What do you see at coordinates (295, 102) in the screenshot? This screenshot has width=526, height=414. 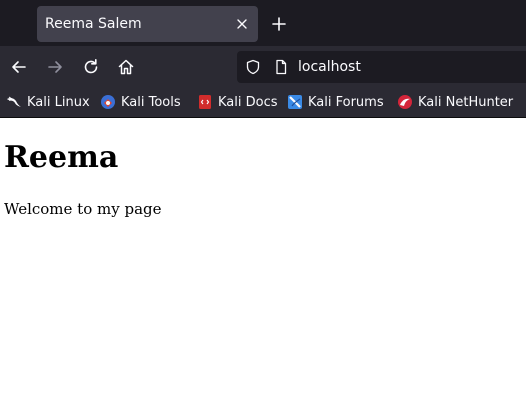 I see `kali-forums-icon` at bounding box center [295, 102].